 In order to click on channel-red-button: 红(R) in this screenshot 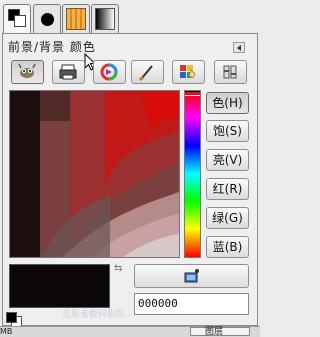, I will do `click(227, 189)`.